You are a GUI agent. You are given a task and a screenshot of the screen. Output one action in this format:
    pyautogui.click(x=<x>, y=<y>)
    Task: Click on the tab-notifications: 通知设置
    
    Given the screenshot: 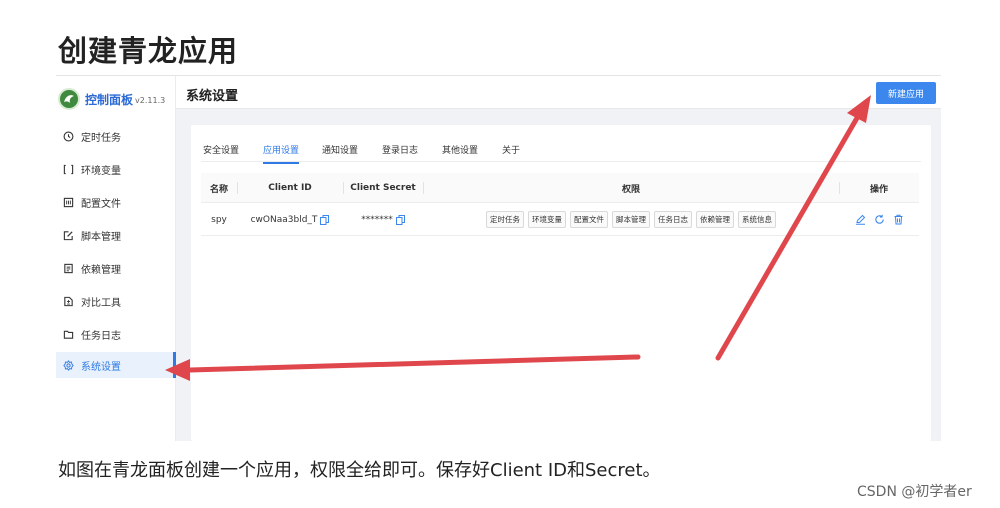 What is the action you would take?
    pyautogui.click(x=340, y=152)
    